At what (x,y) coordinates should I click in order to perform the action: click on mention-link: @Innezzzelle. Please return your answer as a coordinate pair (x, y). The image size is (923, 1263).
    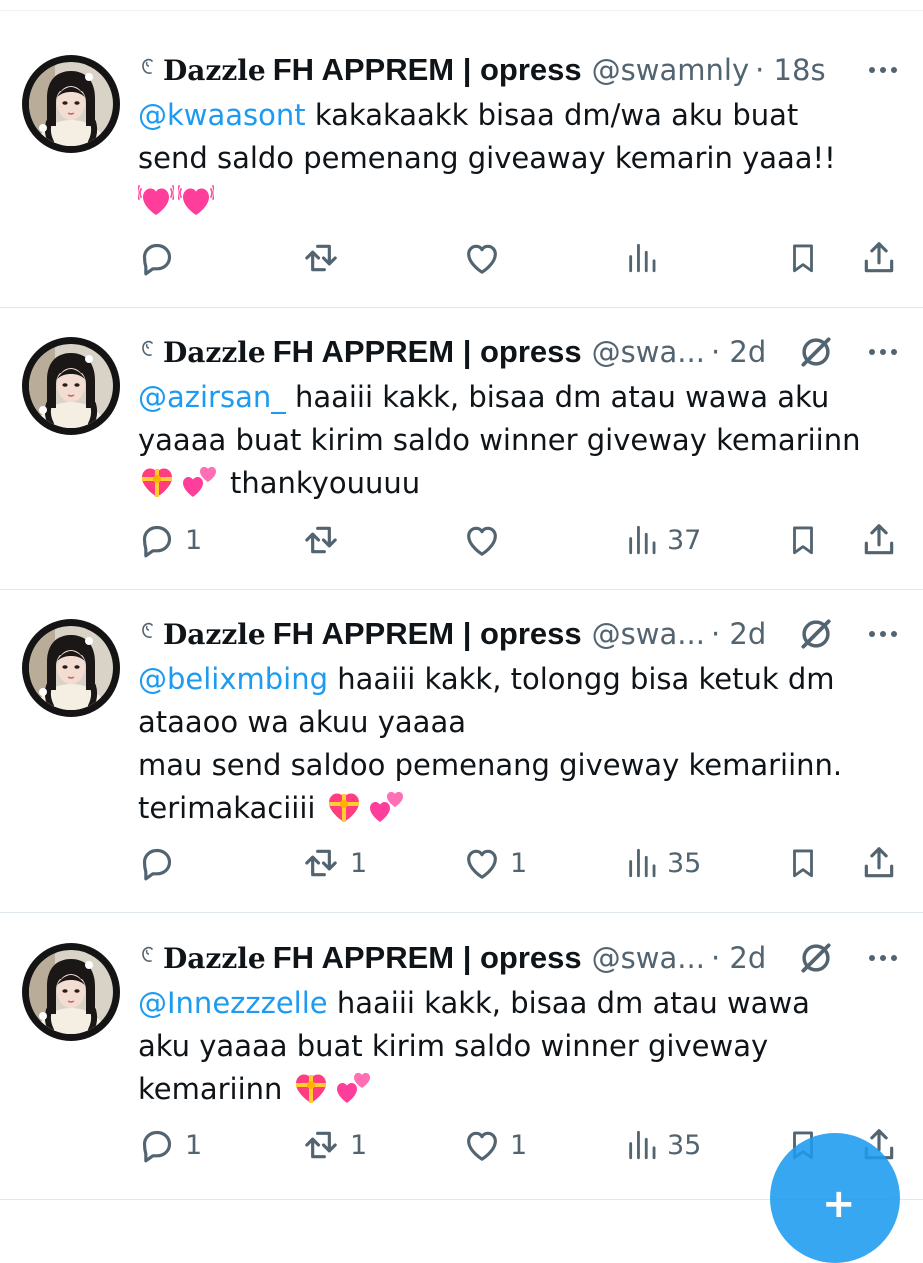
    Looking at the image, I should click on (233, 1003).